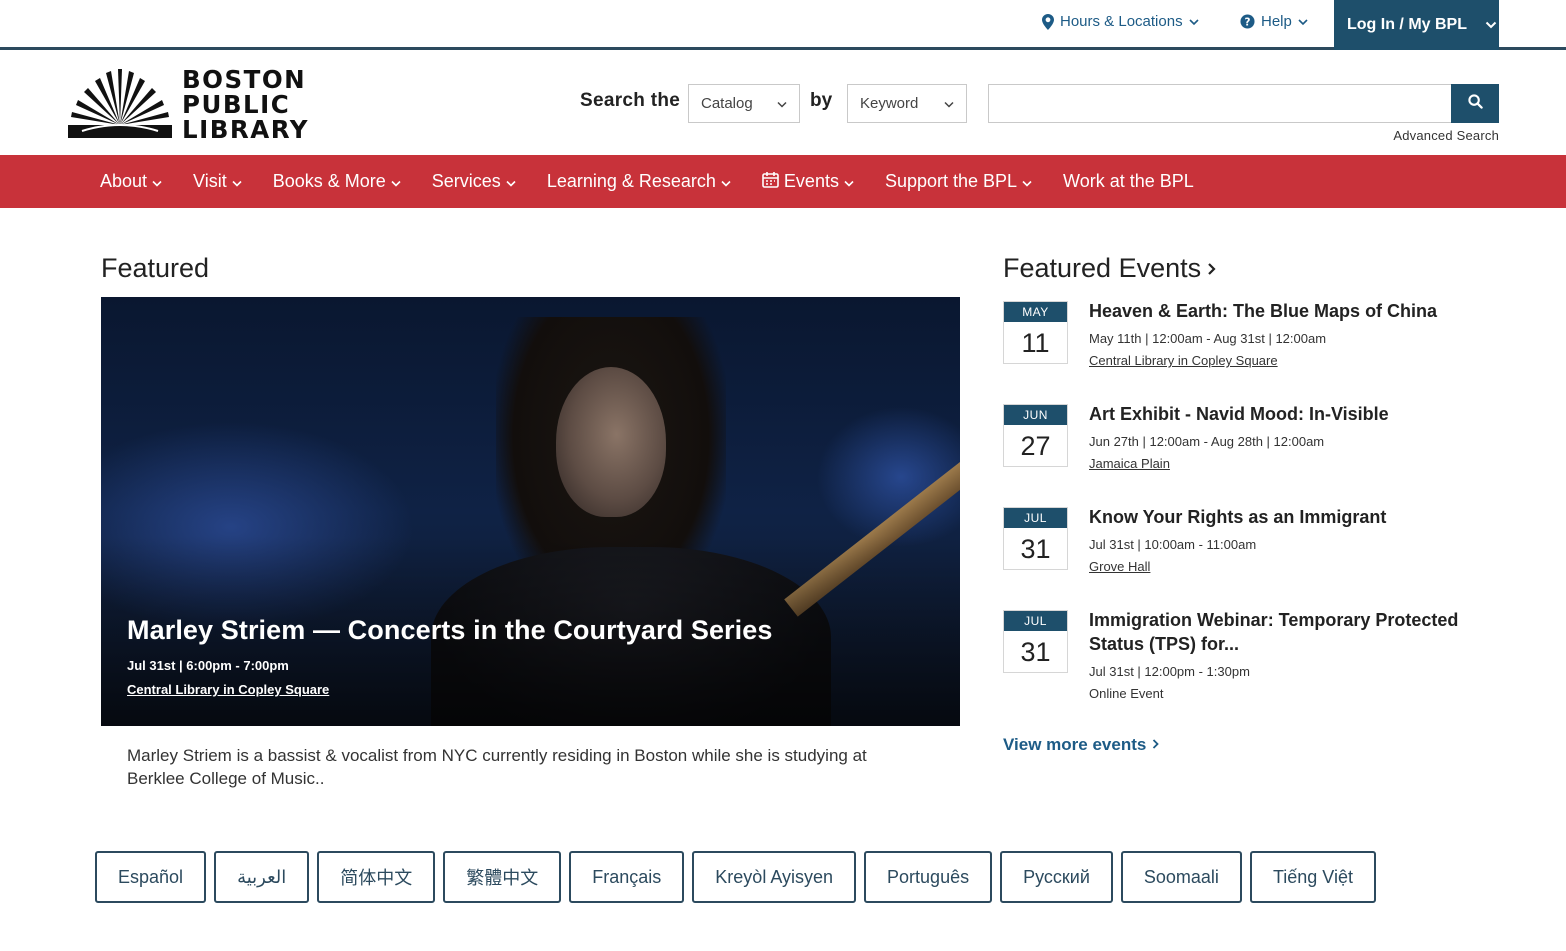 Image resolution: width=1566 pixels, height=951 pixels. I want to click on nav-item-work: Work at the BPL, so click(1128, 181).